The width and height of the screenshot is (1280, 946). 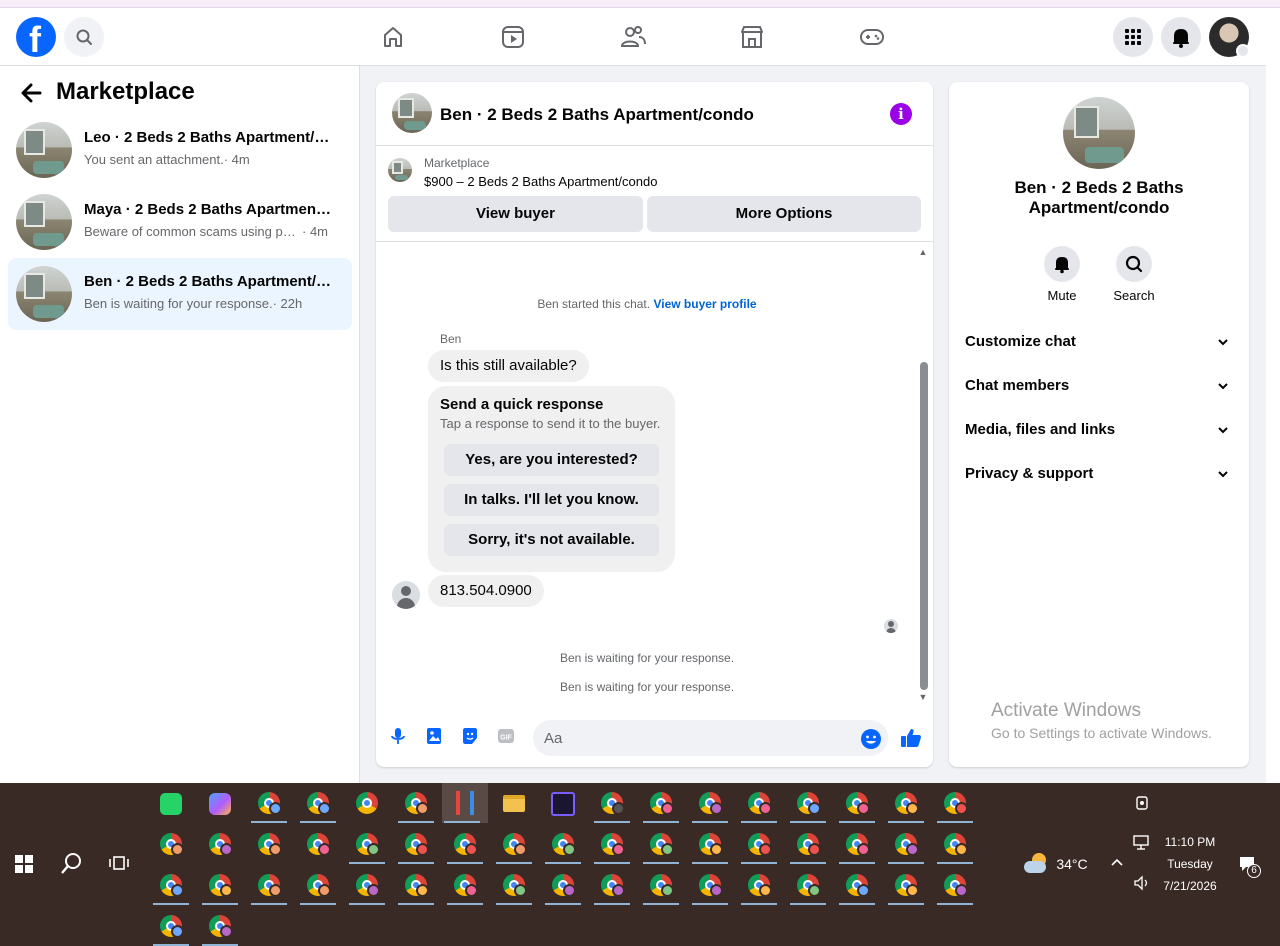 What do you see at coordinates (1142, 843) in the screenshot?
I see `network-icon` at bounding box center [1142, 843].